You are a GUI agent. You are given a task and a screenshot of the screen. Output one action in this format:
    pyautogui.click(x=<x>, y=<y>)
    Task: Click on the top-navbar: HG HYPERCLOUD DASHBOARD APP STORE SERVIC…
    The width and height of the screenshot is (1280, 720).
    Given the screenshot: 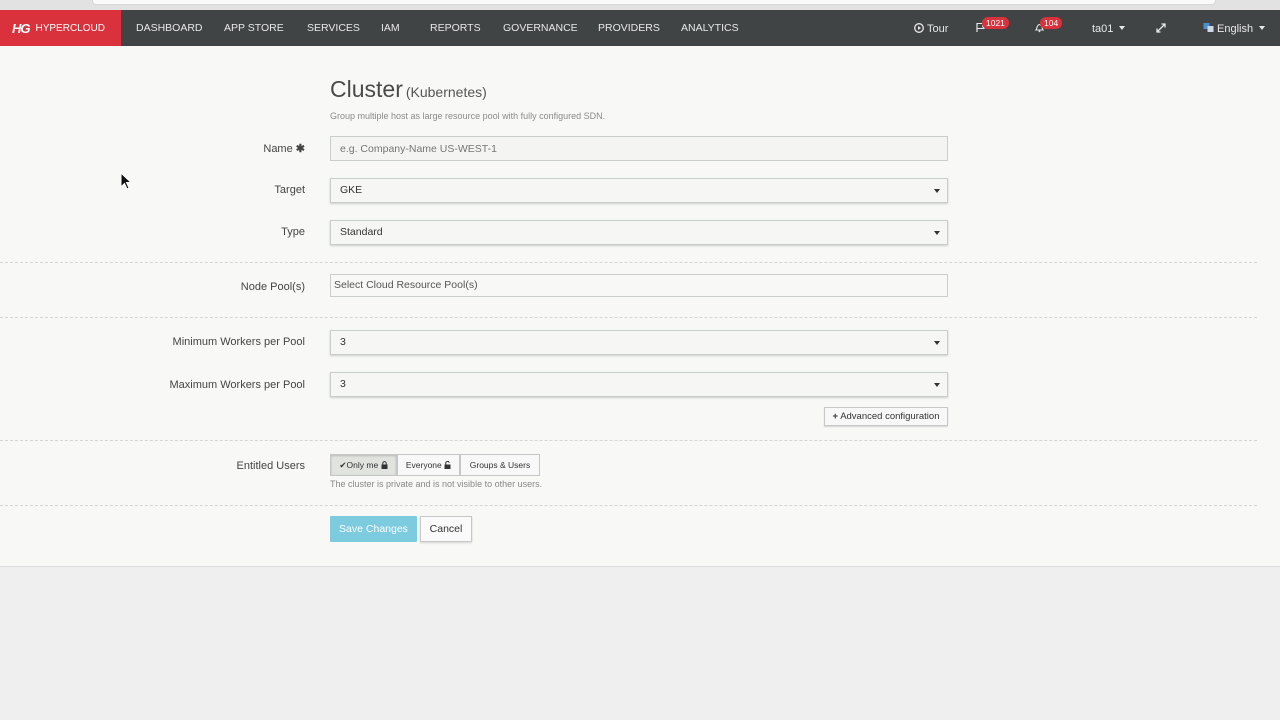 What is the action you would take?
    pyautogui.click(x=640, y=28)
    